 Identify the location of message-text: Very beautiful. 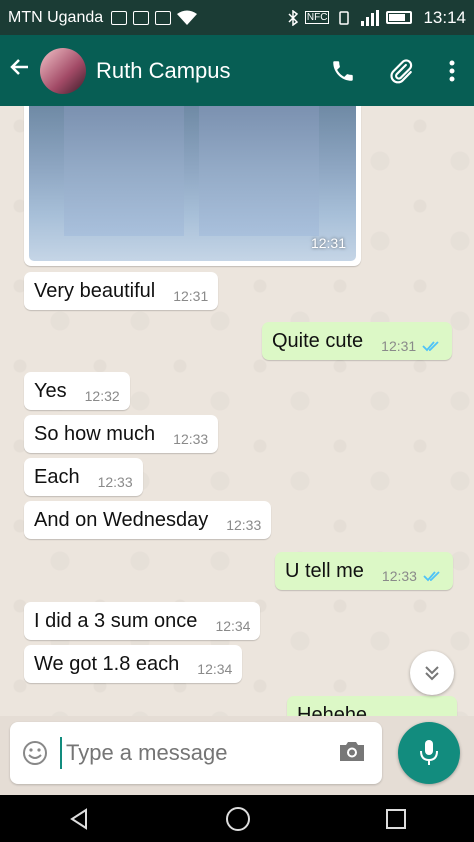
(95, 290).